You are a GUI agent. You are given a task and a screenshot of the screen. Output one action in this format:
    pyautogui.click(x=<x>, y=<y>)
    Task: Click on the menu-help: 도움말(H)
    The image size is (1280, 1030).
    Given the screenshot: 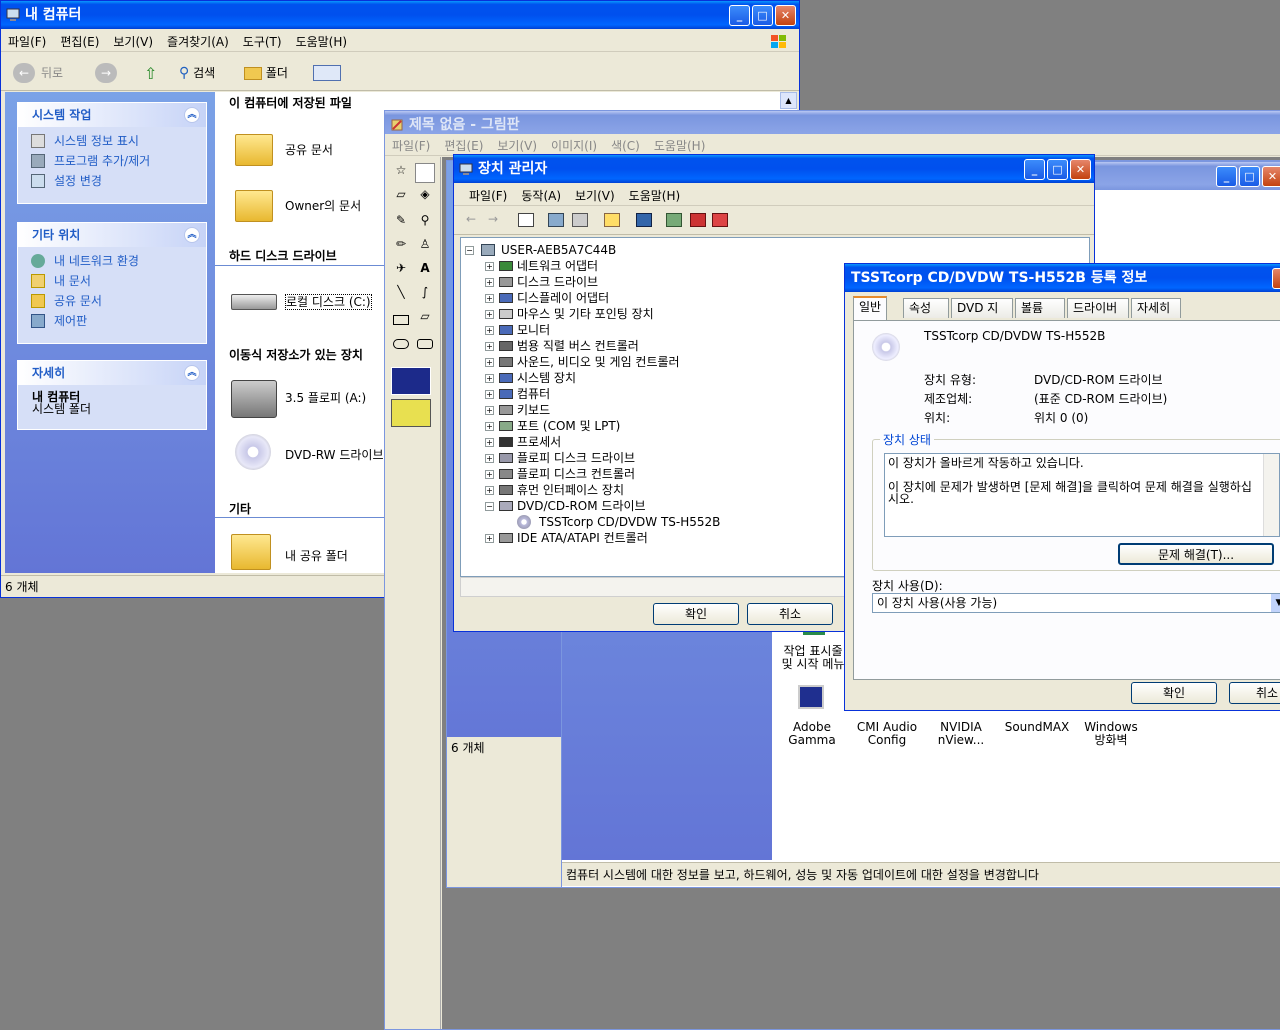 What is the action you would take?
    pyautogui.click(x=322, y=41)
    